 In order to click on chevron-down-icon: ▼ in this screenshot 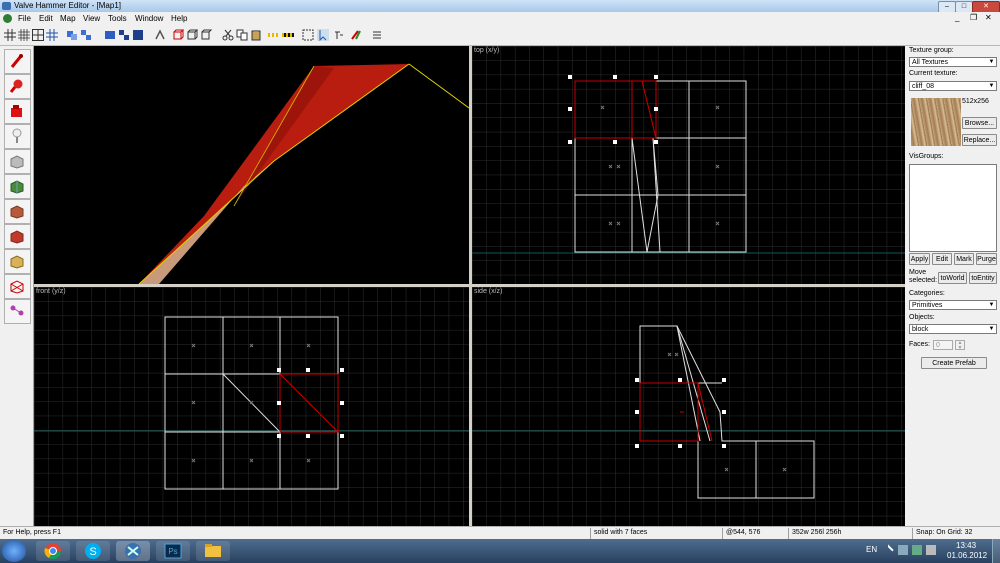, I will do `click(991, 86)`.